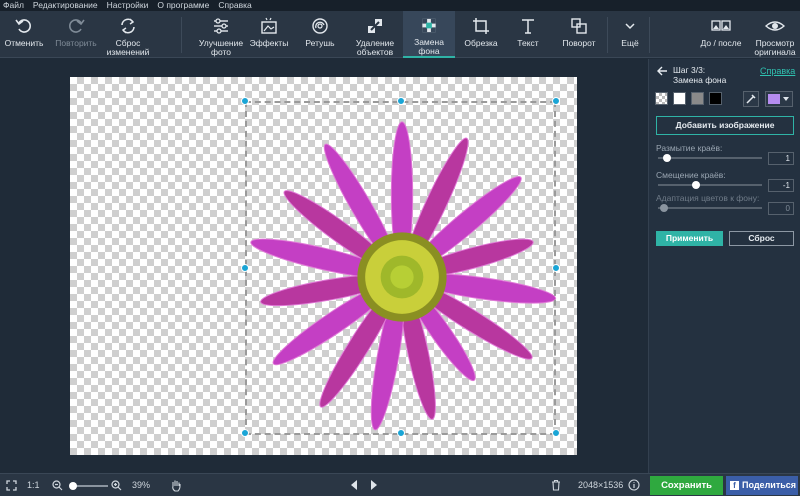 The image size is (800, 496). What do you see at coordinates (221, 47) in the screenshot?
I see `enhance-photo-label: Улучшение фото` at bounding box center [221, 47].